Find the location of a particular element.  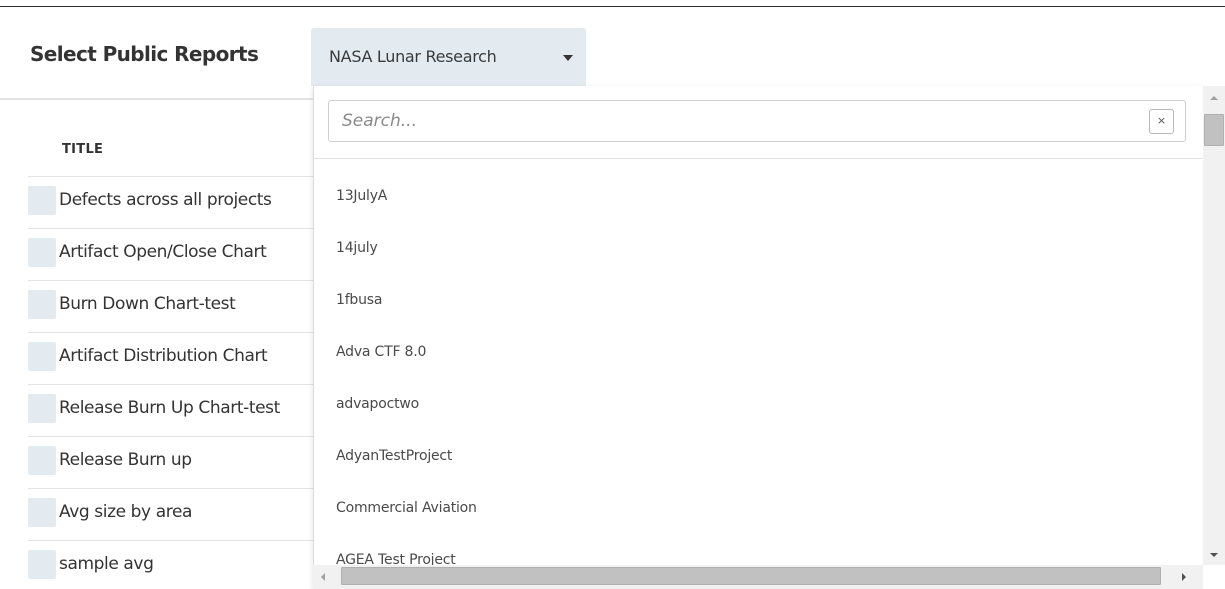

top-divider is located at coordinates (612, 6).